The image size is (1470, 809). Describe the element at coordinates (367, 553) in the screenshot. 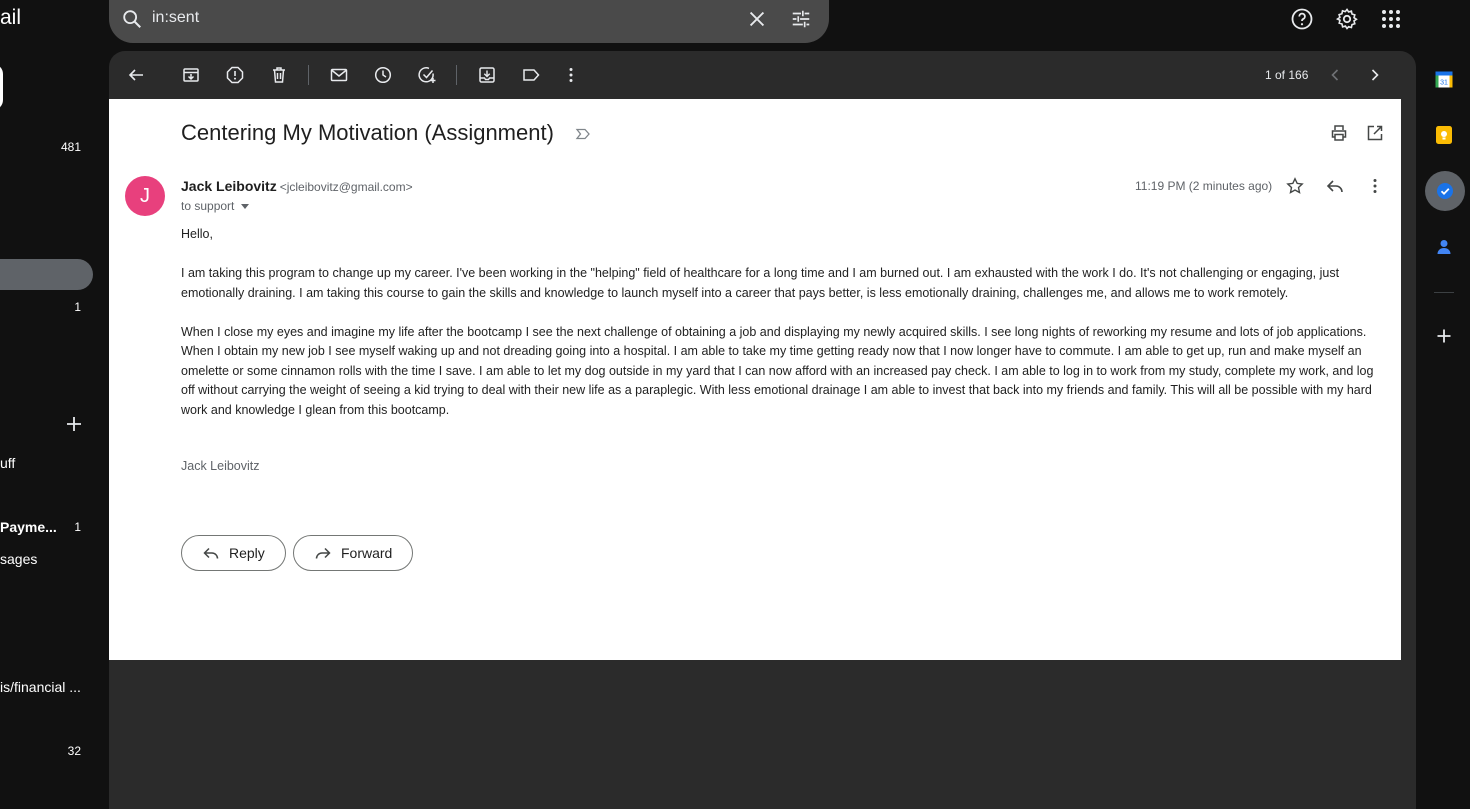

I see `forward-button-label: Forward` at that location.